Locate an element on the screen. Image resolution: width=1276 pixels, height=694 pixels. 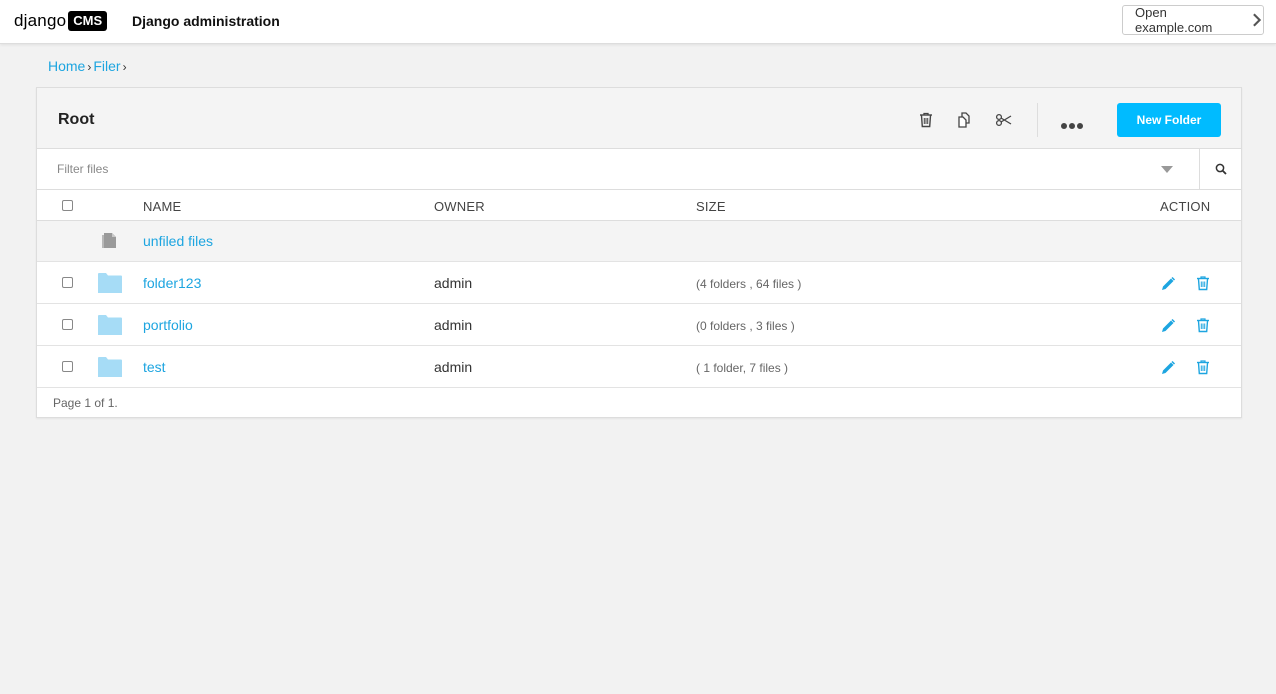
header-action: ACTION is located at coordinates (1185, 206).